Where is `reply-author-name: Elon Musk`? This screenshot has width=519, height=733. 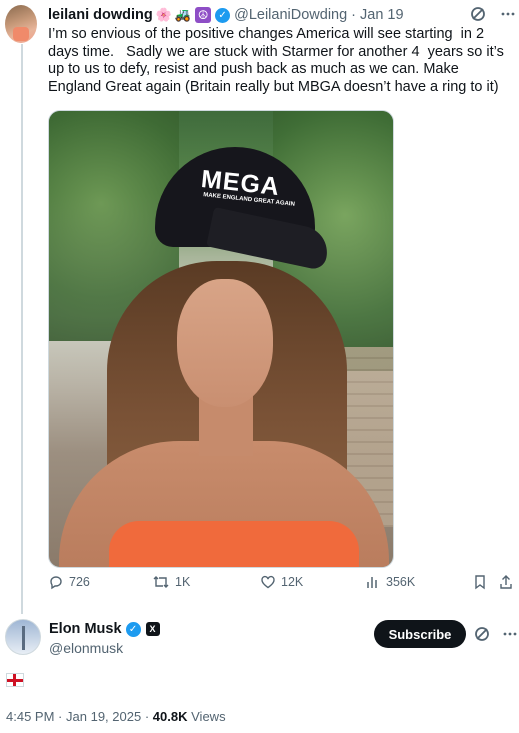 reply-author-name: Elon Musk is located at coordinates (85, 629).